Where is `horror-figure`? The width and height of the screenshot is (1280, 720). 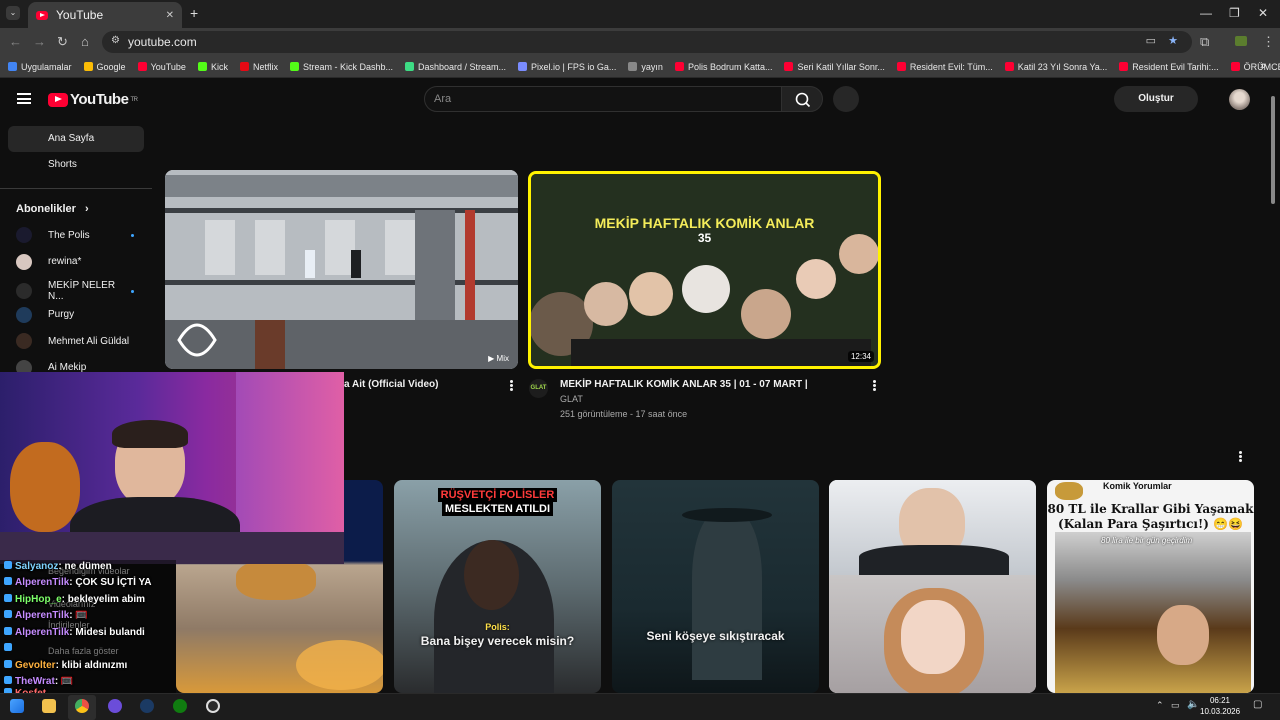
horror-figure is located at coordinates (727, 595).